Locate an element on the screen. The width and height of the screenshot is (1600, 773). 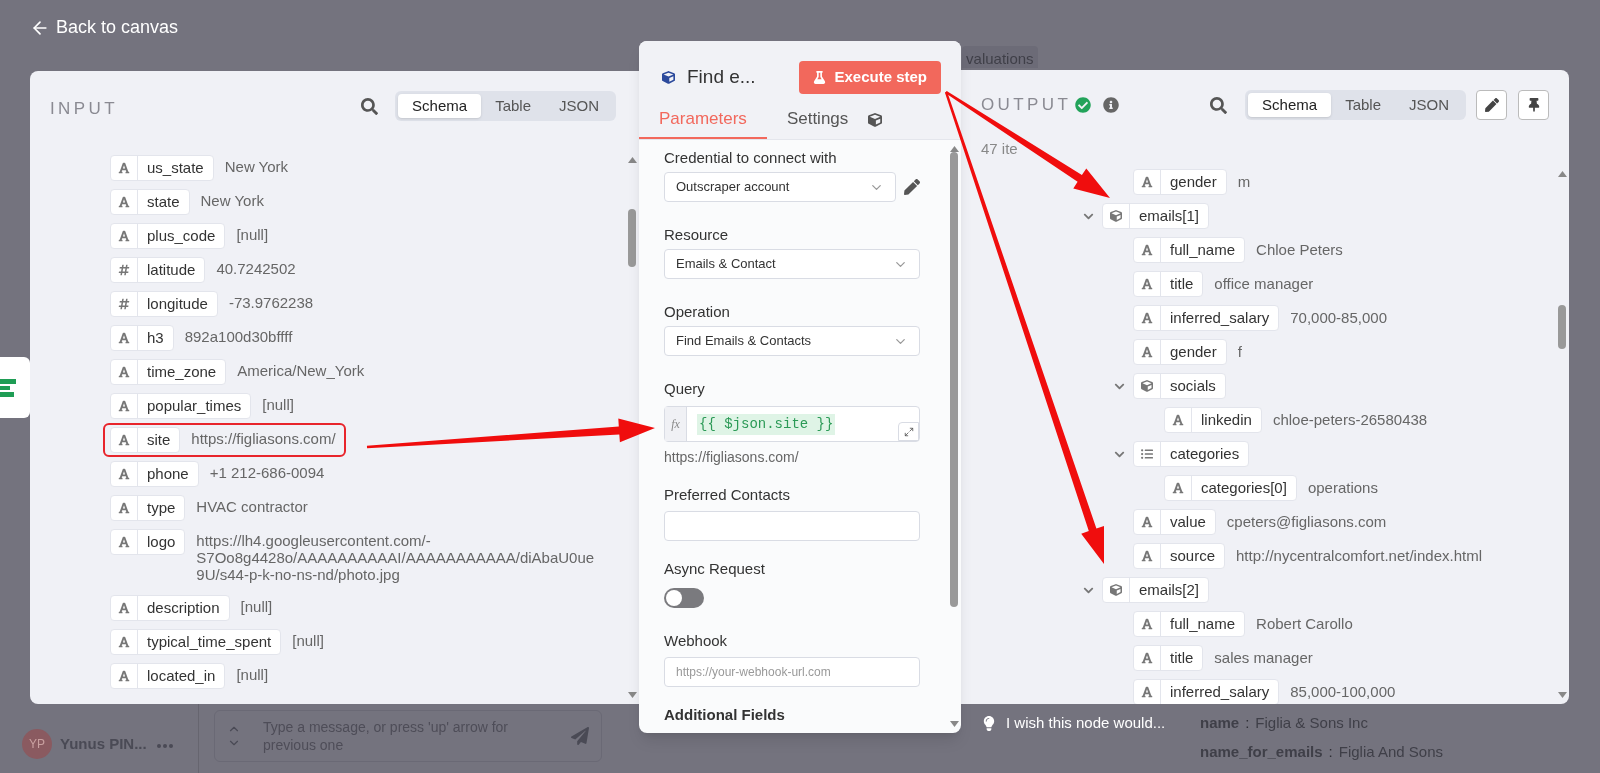
field-chip: typical_time_spent is located at coordinates (196, 642).